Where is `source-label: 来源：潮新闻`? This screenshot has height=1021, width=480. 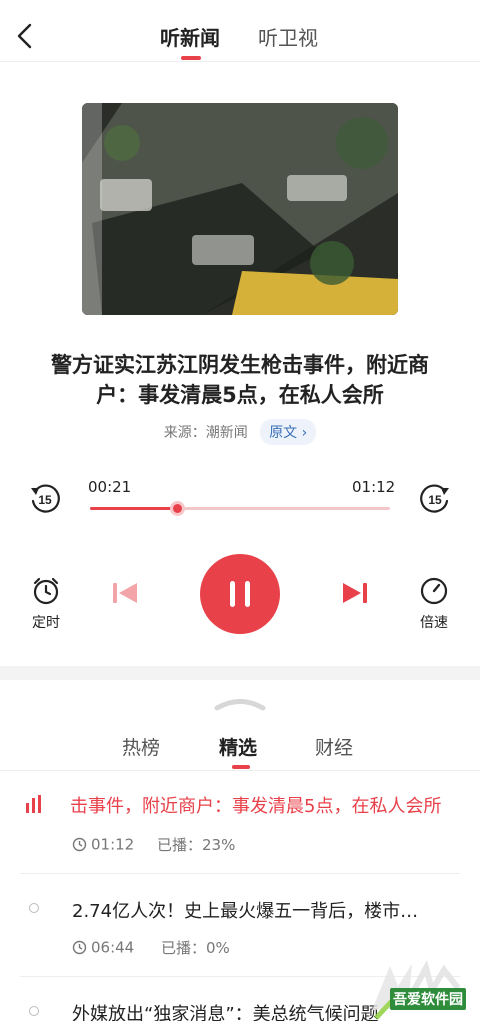
source-label: 来源：潮新闻 is located at coordinates (205, 433).